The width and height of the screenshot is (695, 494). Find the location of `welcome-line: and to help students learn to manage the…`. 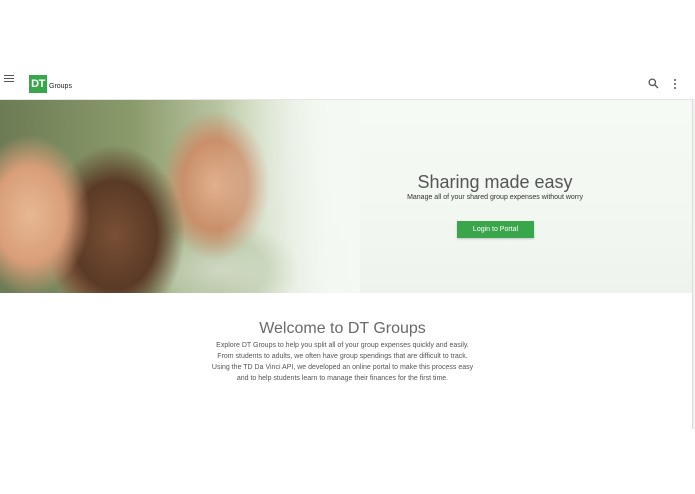

welcome-line: and to help students learn to manage the… is located at coordinates (342, 378).